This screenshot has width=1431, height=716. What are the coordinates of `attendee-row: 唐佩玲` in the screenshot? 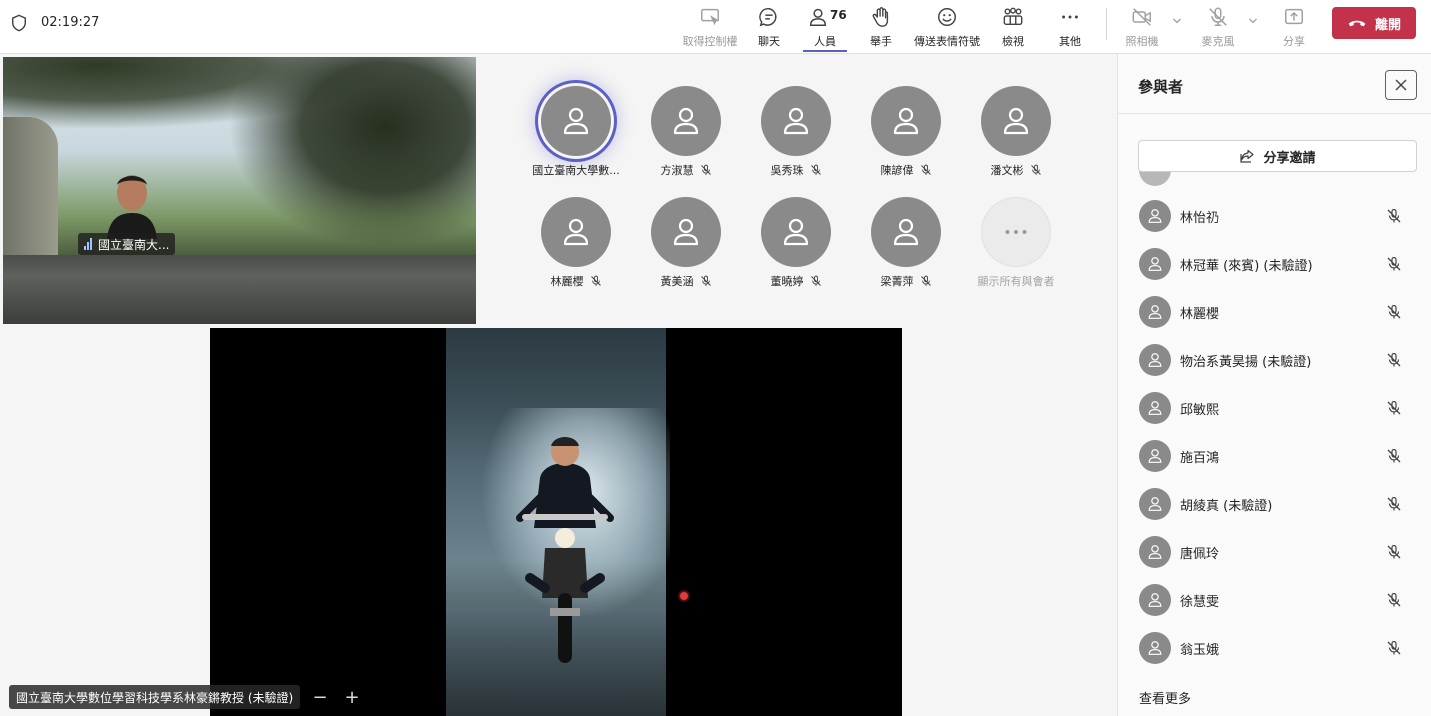 It's located at (1274, 552).